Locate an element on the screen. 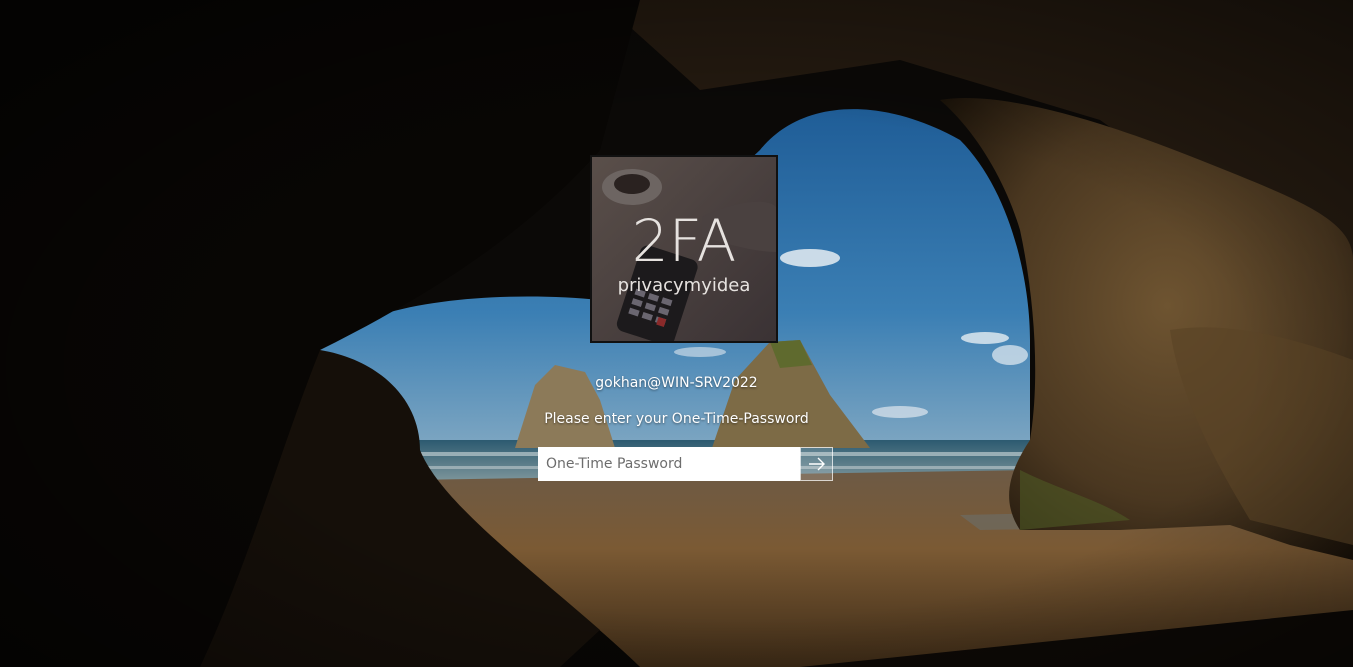 This screenshot has height=667, width=1353. submit-button is located at coordinates (816, 464).